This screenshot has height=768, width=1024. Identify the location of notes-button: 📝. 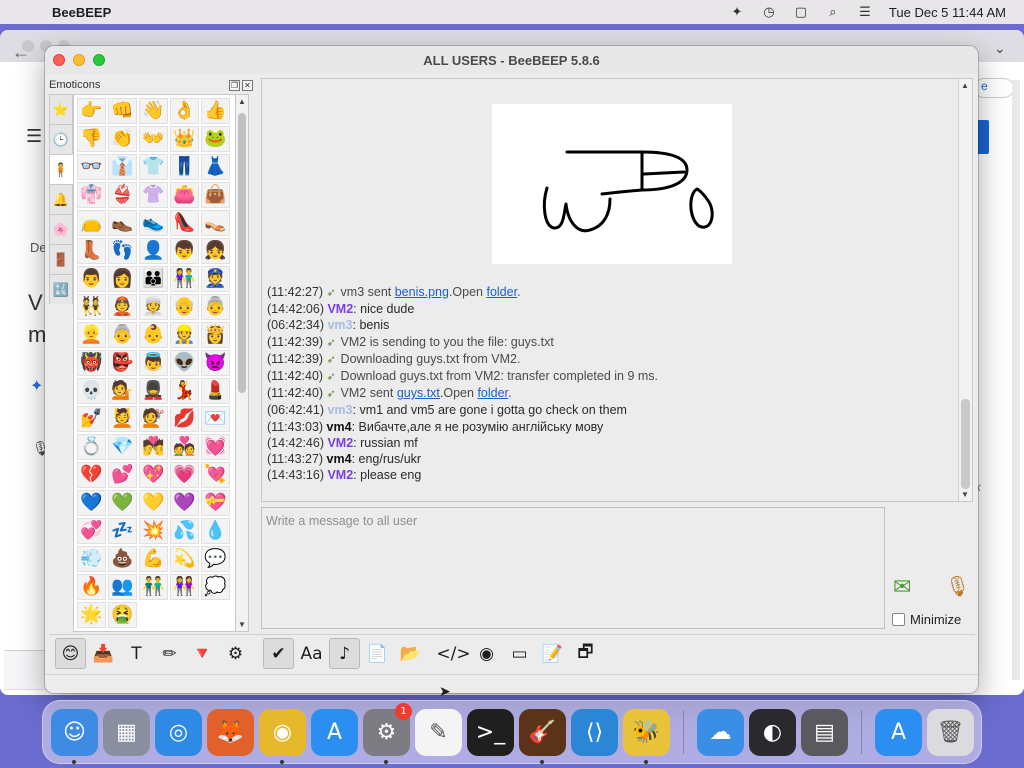
(552, 653).